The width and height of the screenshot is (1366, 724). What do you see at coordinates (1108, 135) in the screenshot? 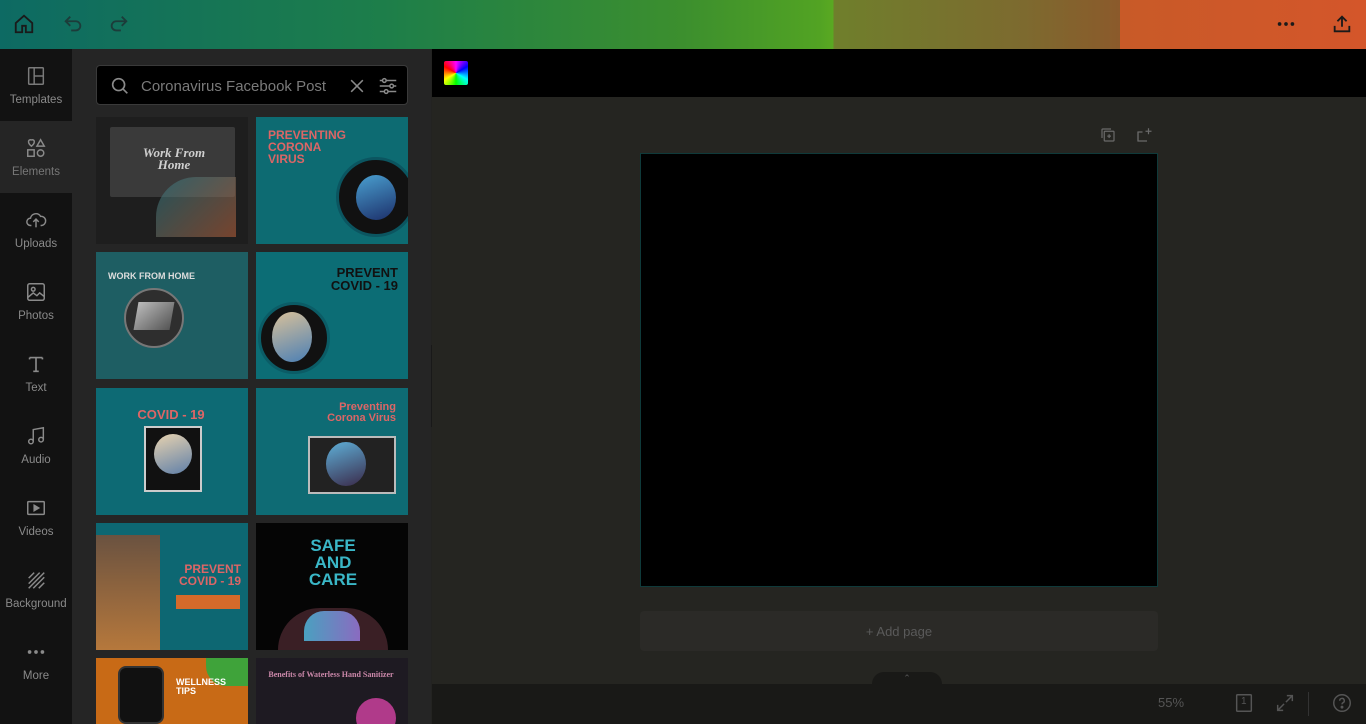
I see `duplicate-page-icon` at bounding box center [1108, 135].